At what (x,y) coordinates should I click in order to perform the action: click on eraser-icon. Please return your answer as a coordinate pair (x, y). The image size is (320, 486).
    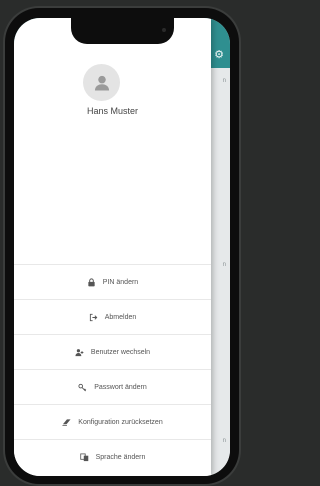
    Looking at the image, I should click on (66, 422).